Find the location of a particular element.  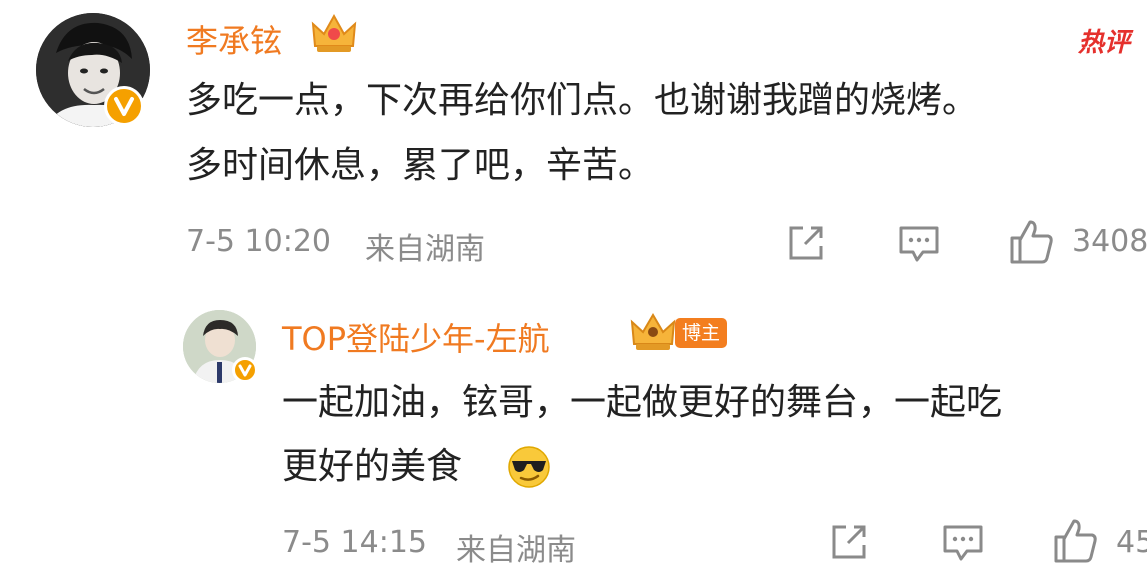

comment-time: 7-5 10:20 is located at coordinates (258, 241).